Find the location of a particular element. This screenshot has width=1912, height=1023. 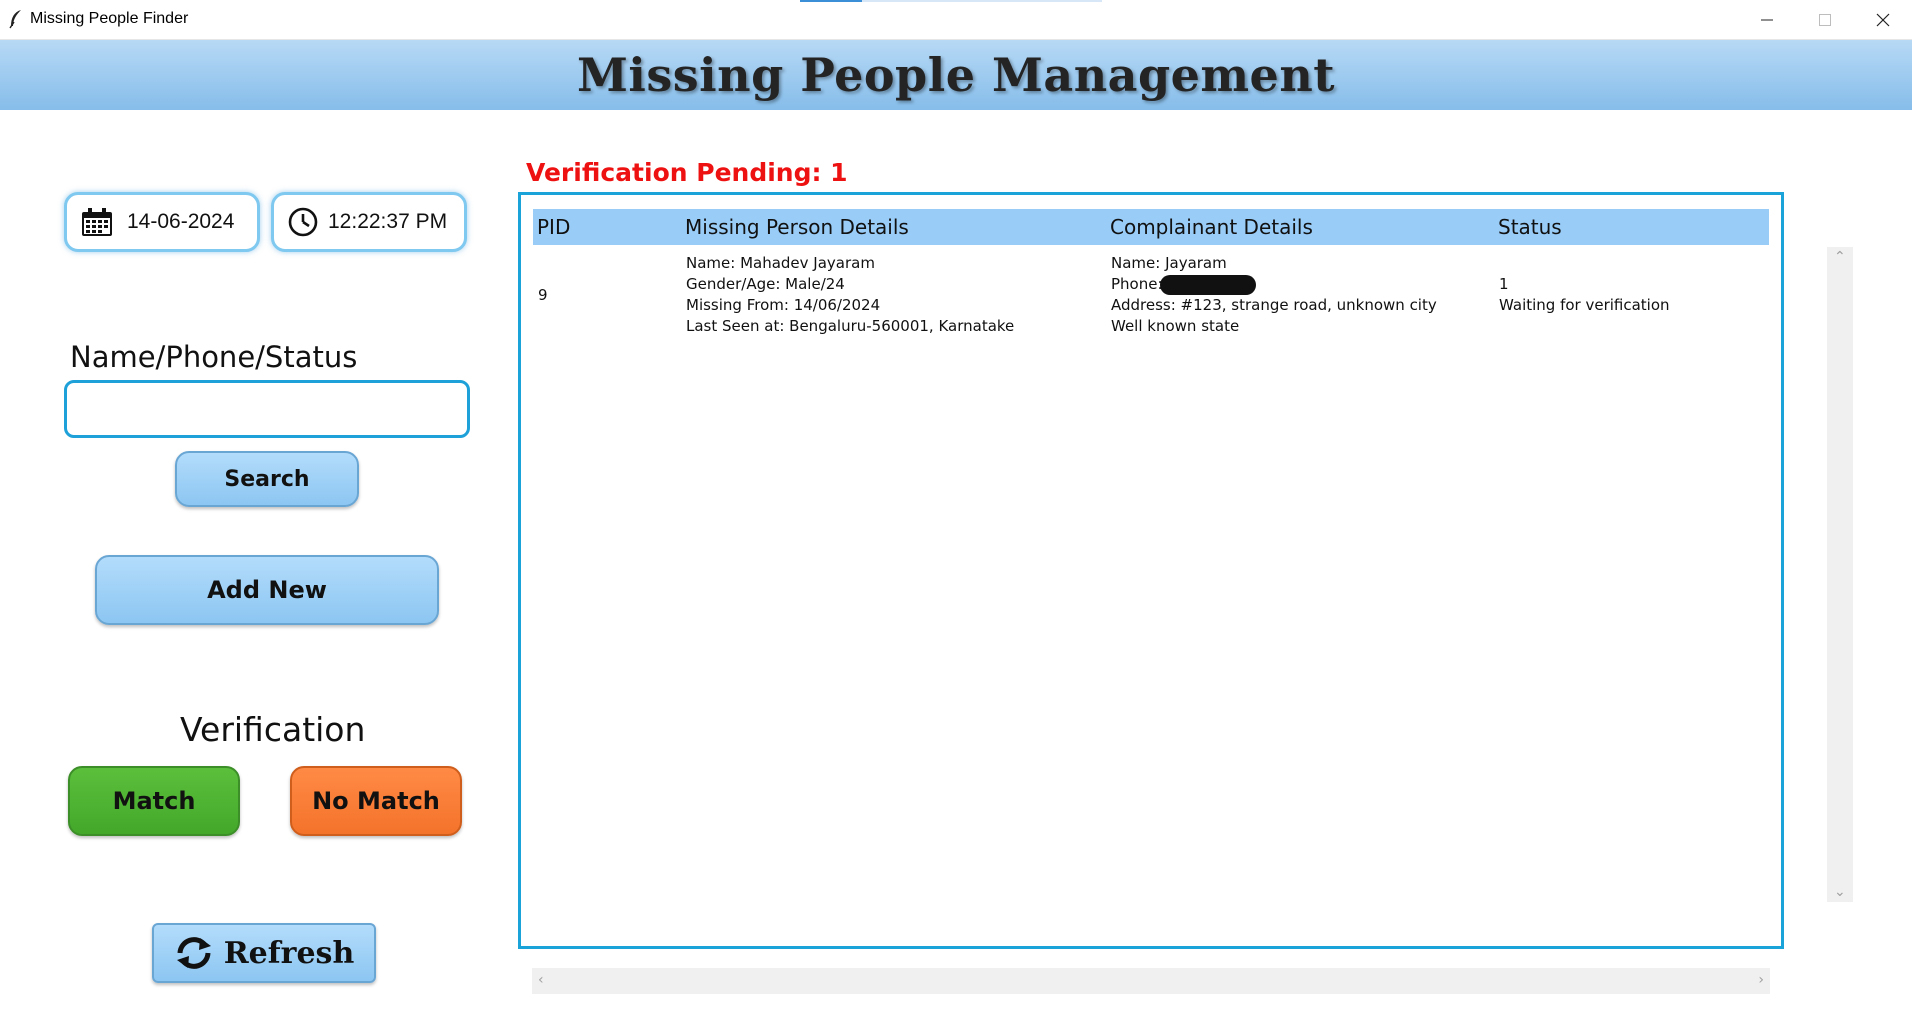

complainant-phone: Phone: is located at coordinates (1137, 284).